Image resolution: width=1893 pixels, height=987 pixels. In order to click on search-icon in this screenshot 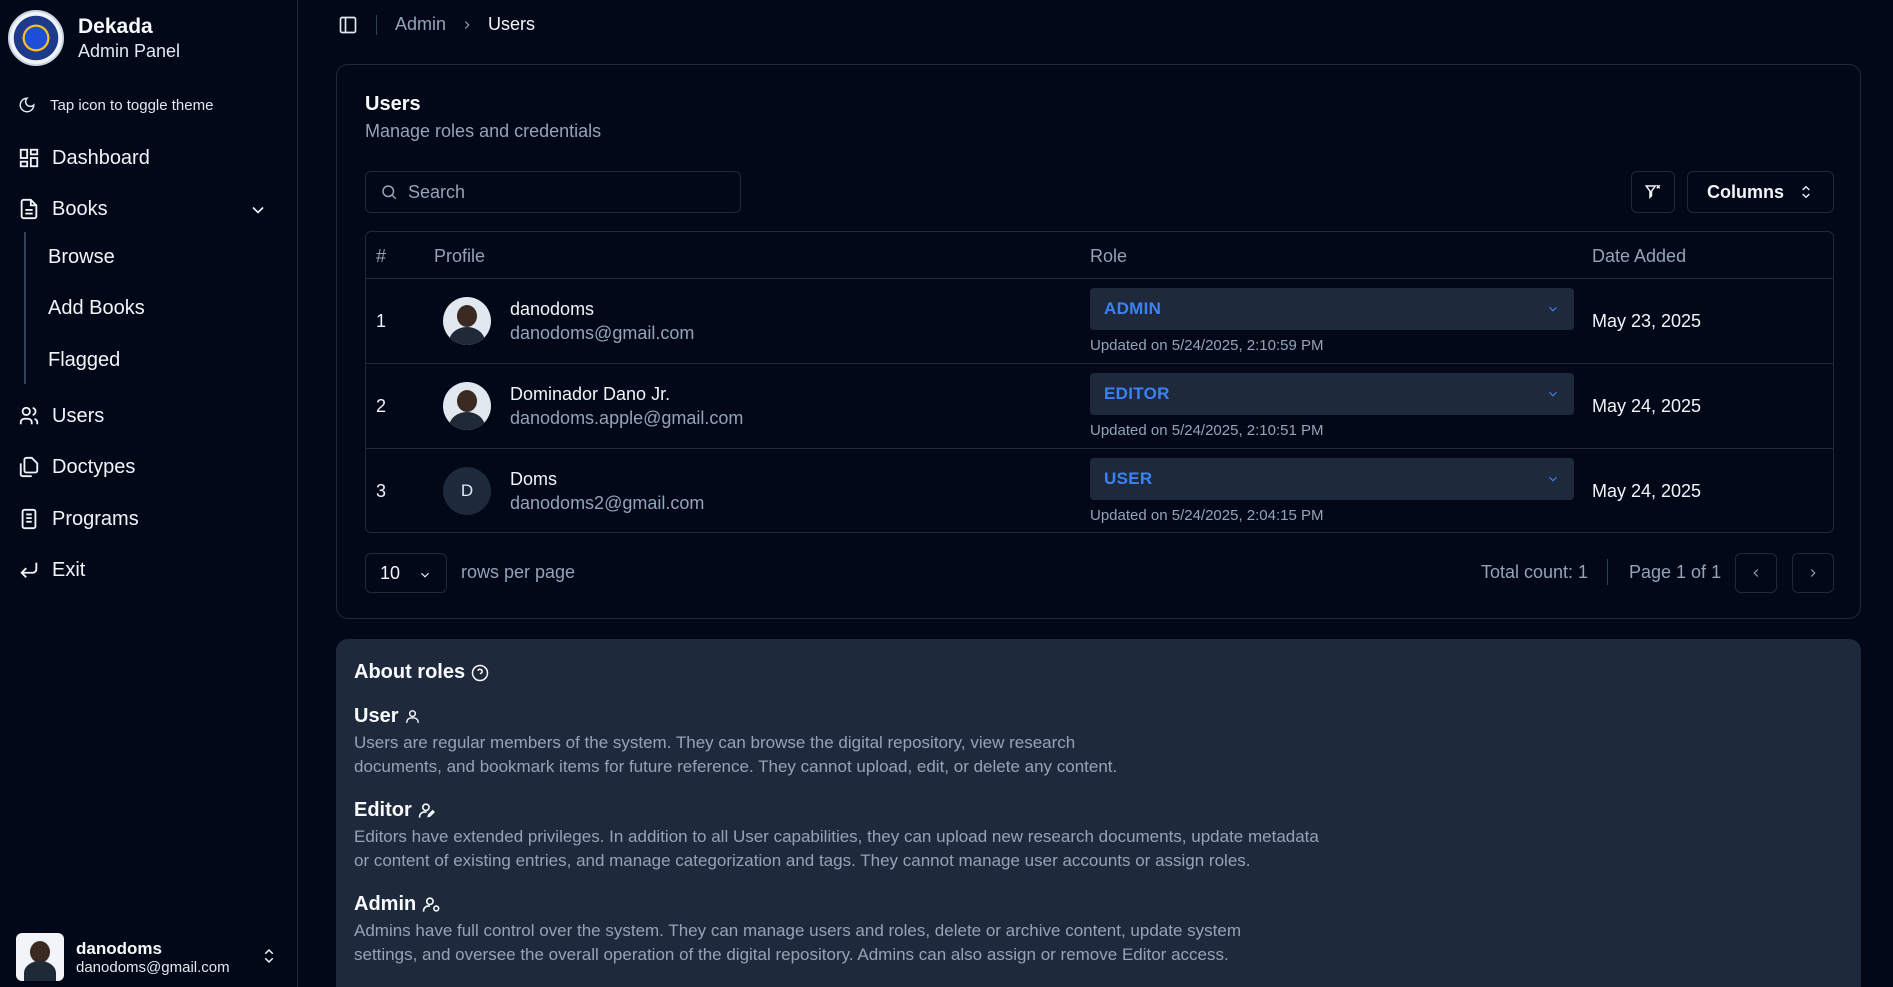, I will do `click(389, 192)`.